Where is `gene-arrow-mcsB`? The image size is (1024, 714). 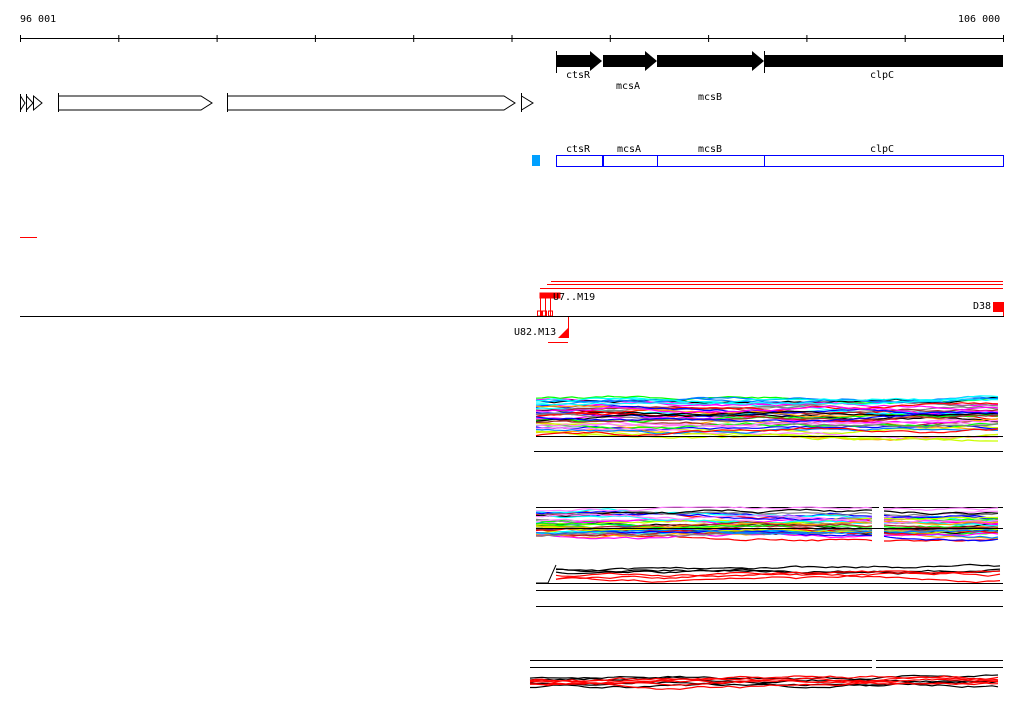 gene-arrow-mcsB is located at coordinates (710, 61).